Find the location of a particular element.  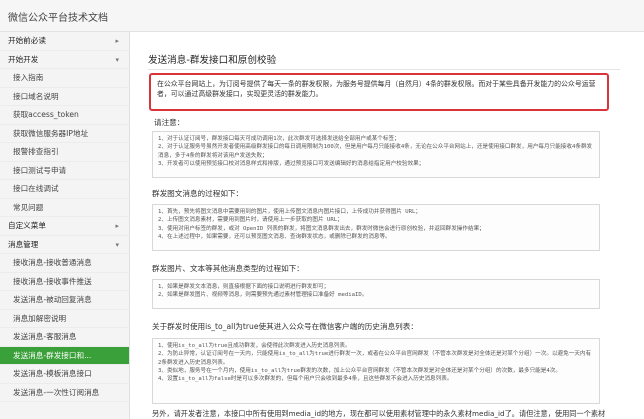

process-label: 群发图文消息的过程如下： is located at coordinates (198, 193).